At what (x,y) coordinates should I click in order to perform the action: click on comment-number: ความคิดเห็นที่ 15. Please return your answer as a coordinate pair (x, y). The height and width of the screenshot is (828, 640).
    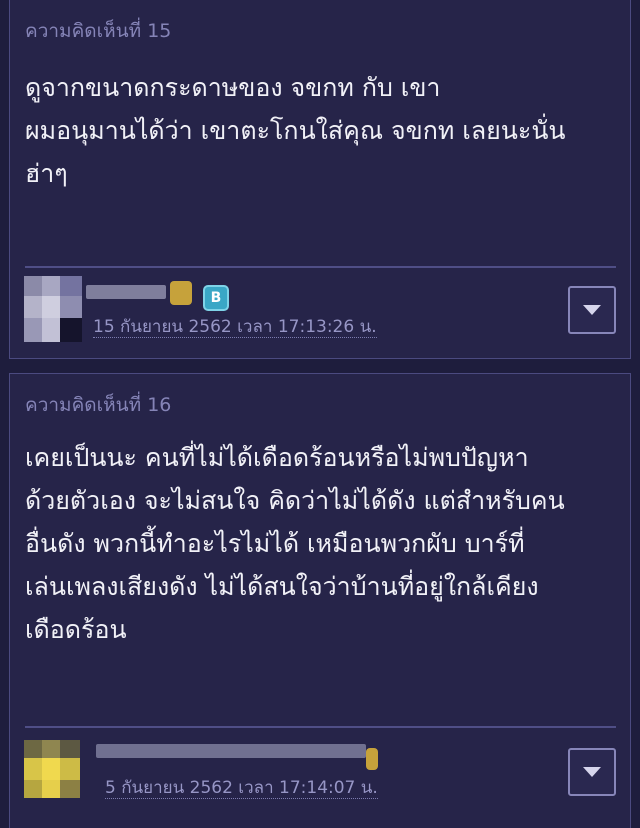
    Looking at the image, I should click on (98, 31).